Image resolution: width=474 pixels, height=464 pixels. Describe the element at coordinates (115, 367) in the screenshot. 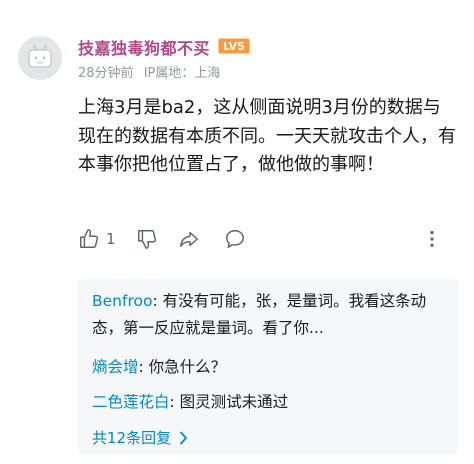

I see `reply-username: 熵会增` at that location.